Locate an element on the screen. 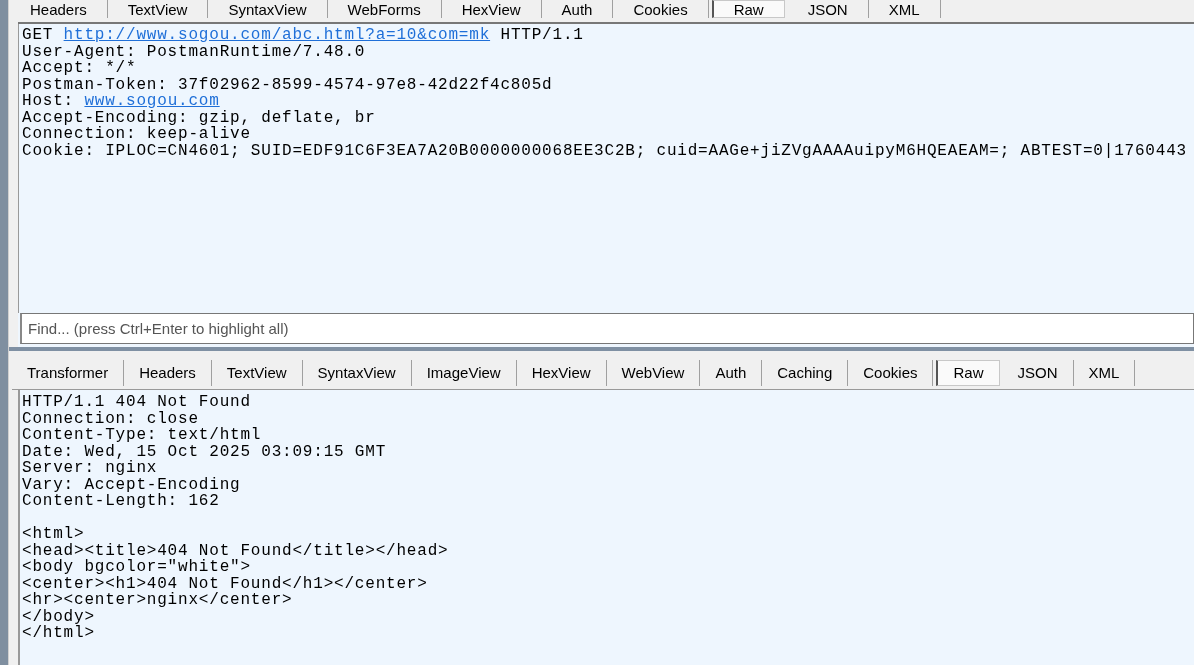 The width and height of the screenshot is (1194, 665). response-header-line: Date: Wed, 15 Oct 2025 03:09:15 GMT is located at coordinates (204, 451).